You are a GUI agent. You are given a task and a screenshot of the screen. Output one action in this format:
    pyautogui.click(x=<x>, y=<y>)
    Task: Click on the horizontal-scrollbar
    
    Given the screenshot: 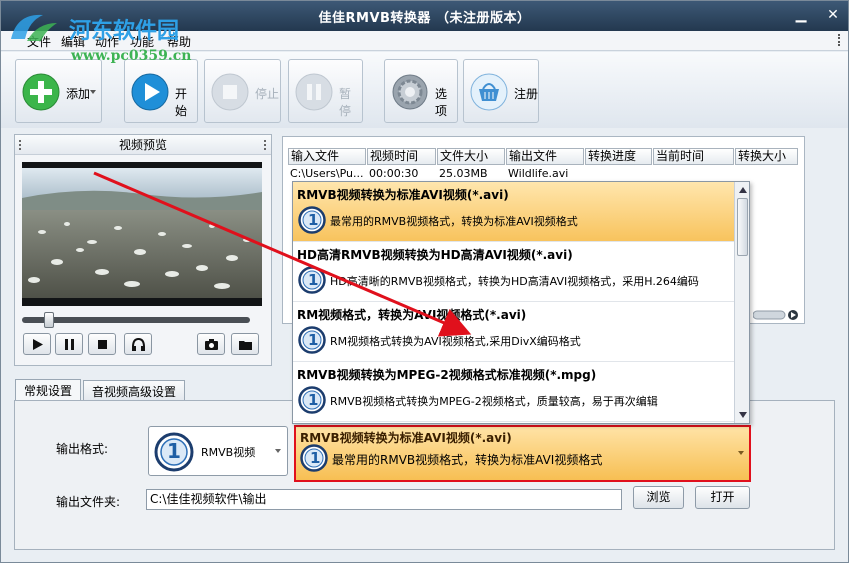 What is the action you would take?
    pyautogui.click(x=776, y=315)
    